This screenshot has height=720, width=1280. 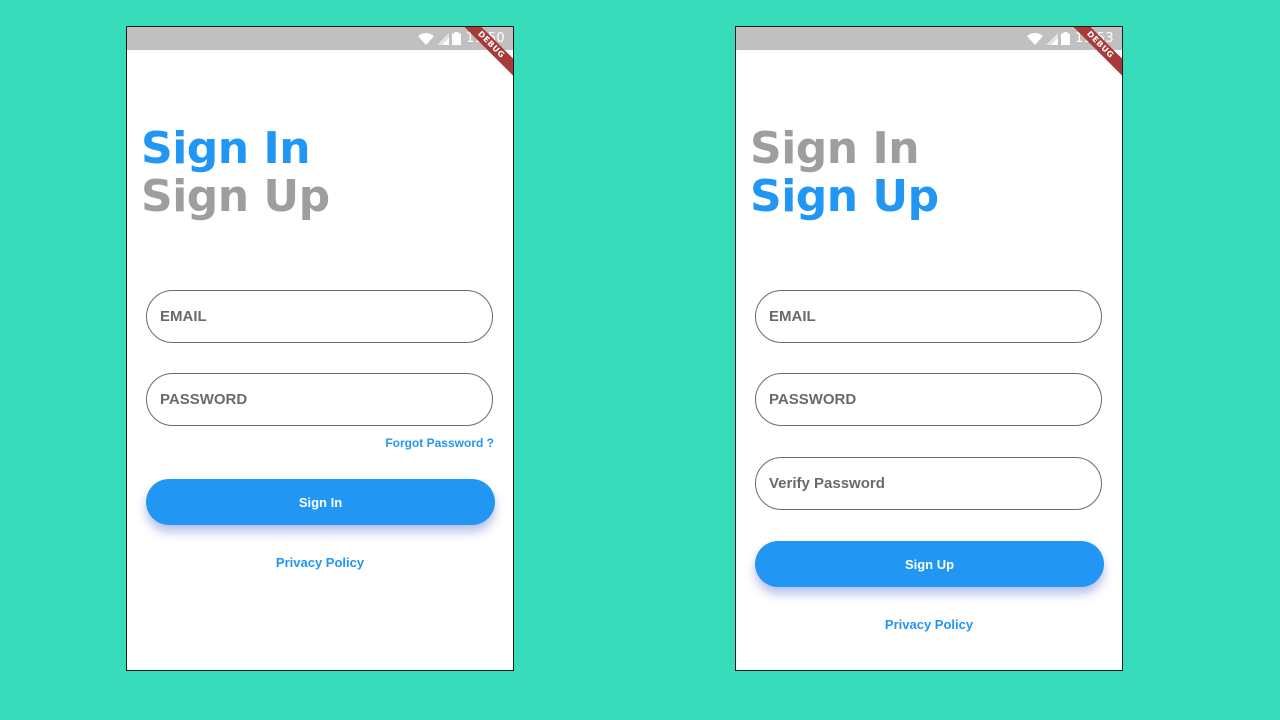 I want to click on sign-up-button: Sign Up, so click(x=929, y=564).